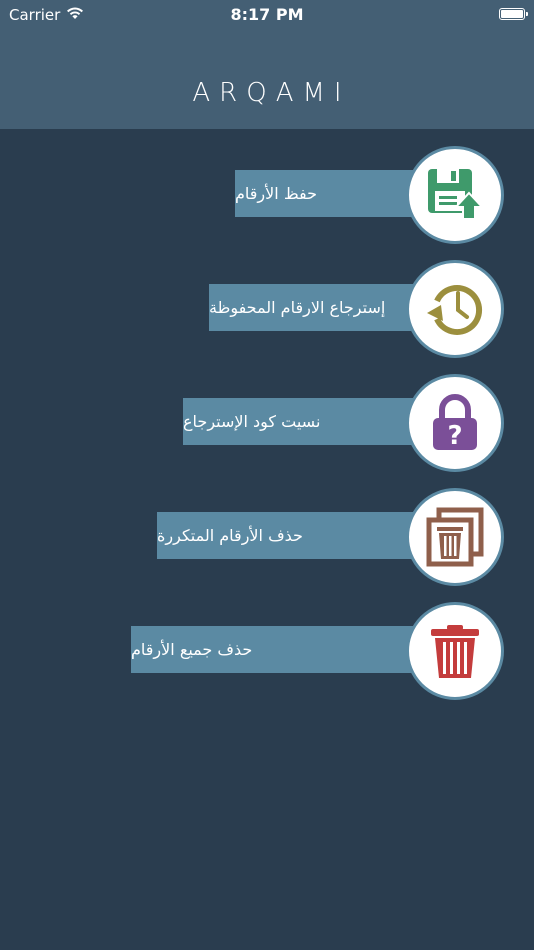 The width and height of the screenshot is (534, 950). I want to click on menu-item-restore-numbers: إسترجاع الارقام المحفوظة, so click(267, 310).